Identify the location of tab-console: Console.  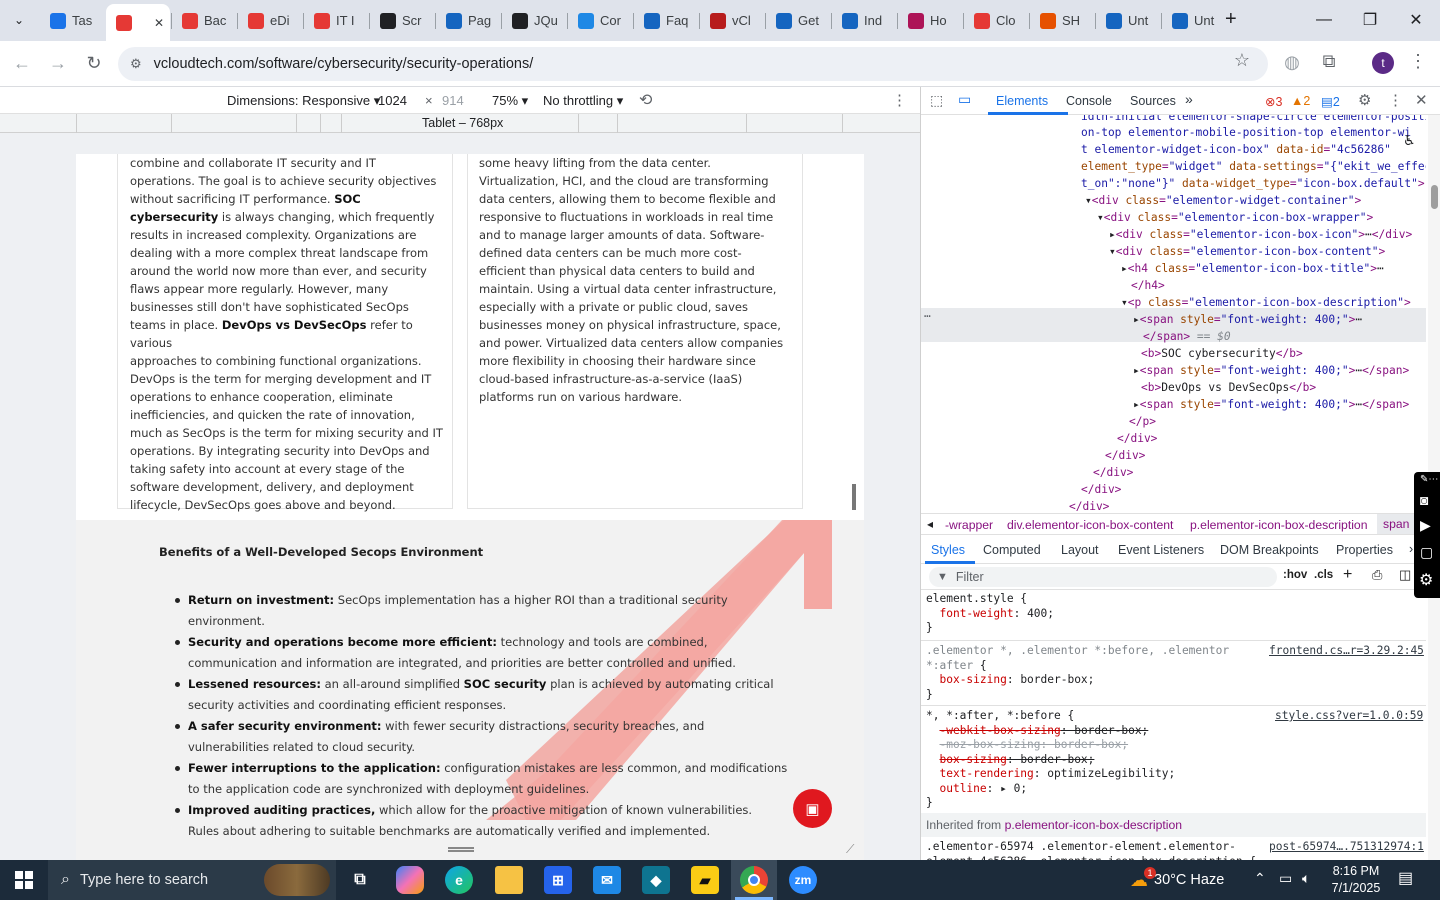
(1089, 101).